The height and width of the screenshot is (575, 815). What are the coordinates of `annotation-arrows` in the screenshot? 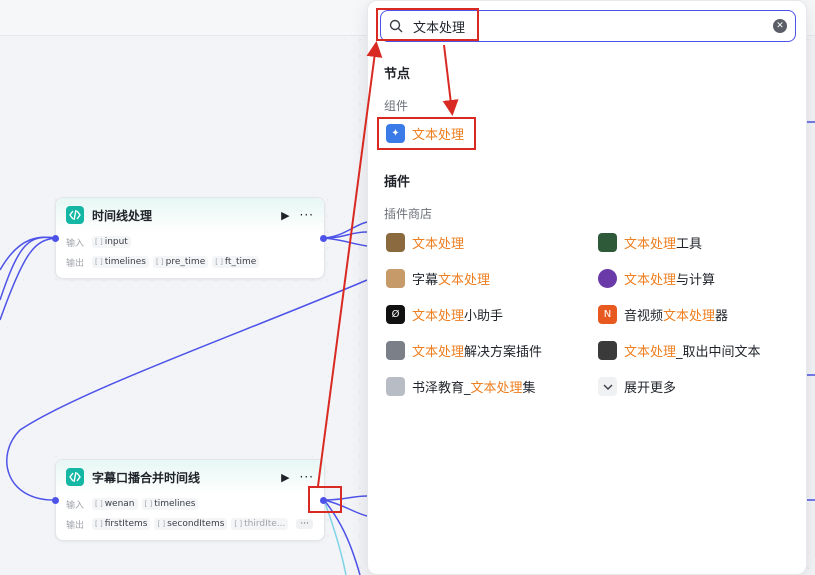 It's located at (388, 264).